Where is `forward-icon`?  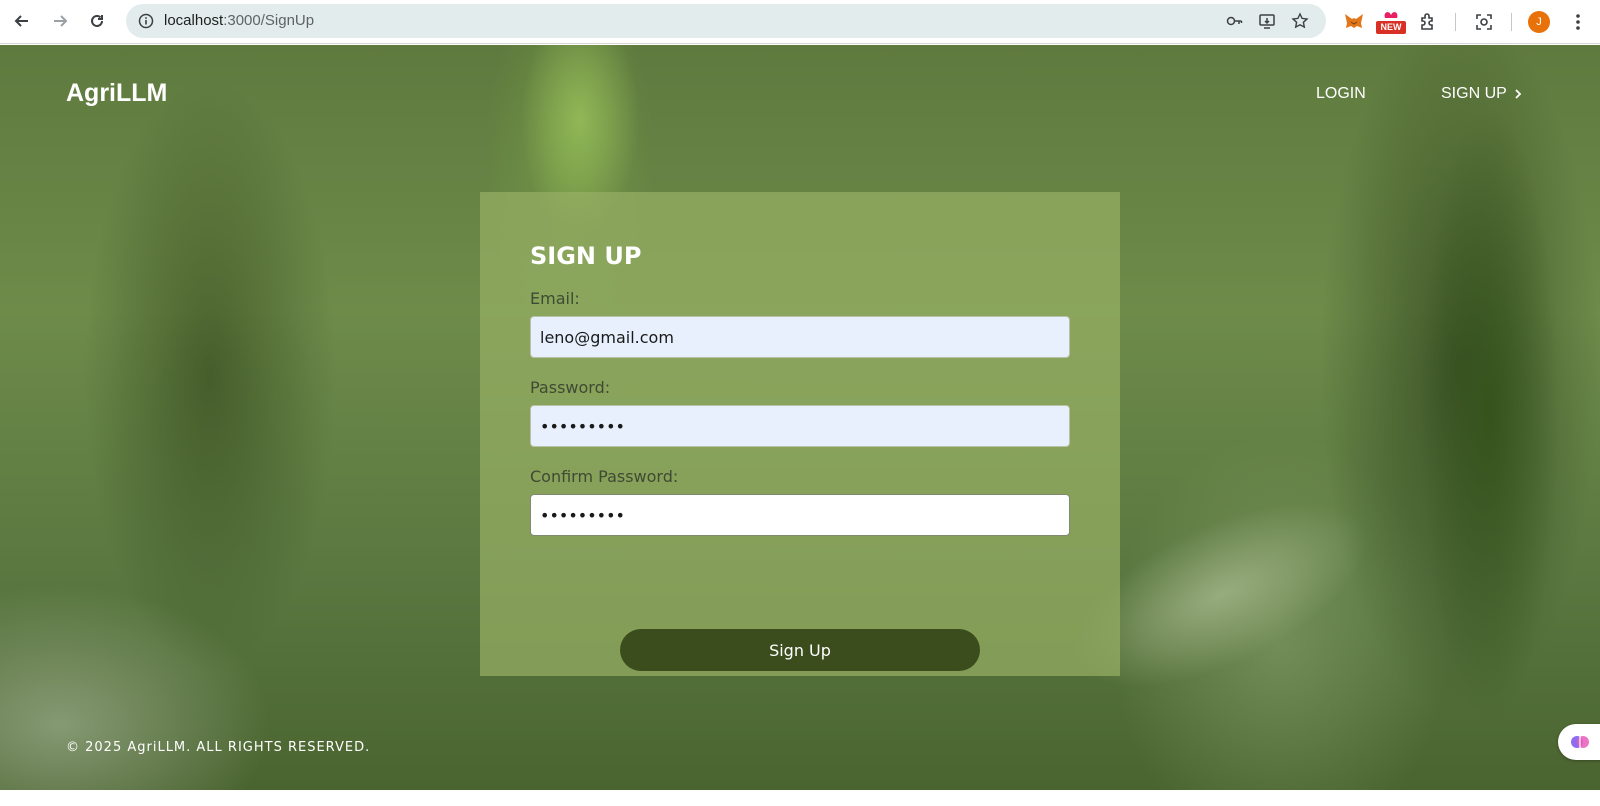 forward-icon is located at coordinates (60, 21).